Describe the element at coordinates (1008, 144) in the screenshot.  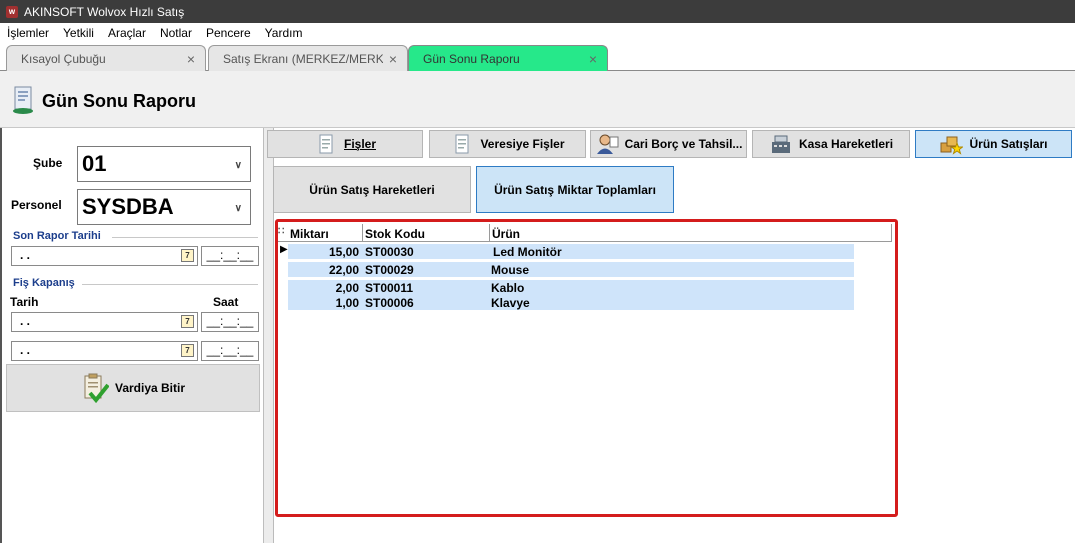
I see `urun-satislari-label: Ürün Satışları` at that location.